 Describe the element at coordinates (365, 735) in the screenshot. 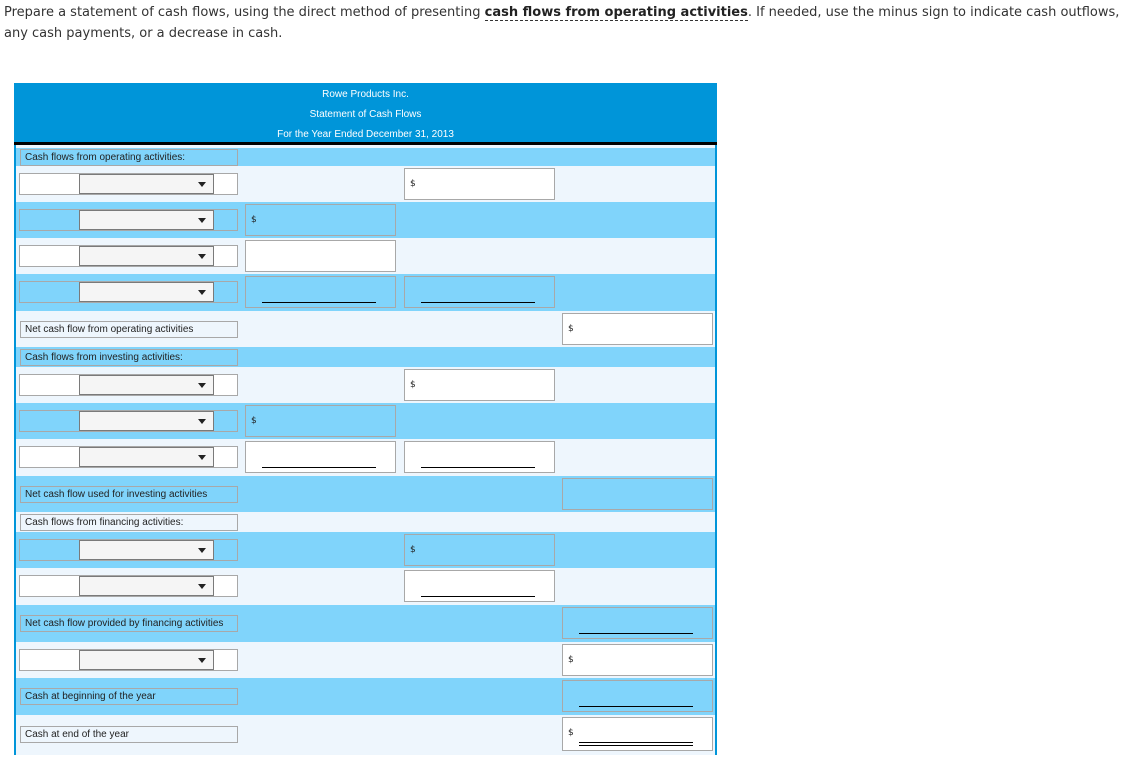

I see `row-cash-end: Cash at end of the year $` at that location.